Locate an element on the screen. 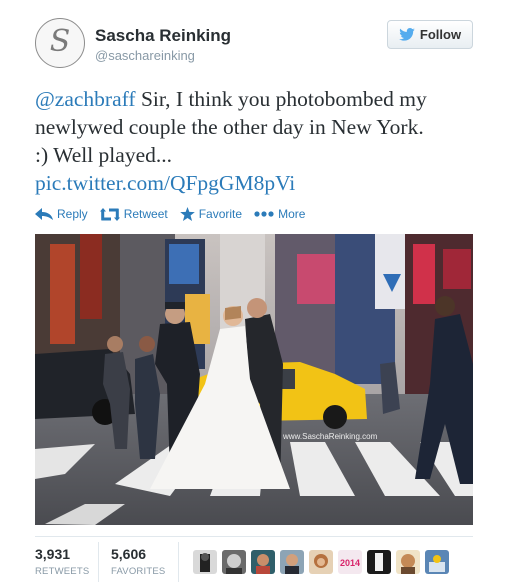 This screenshot has height=588, width=515. star-icon is located at coordinates (187, 214).